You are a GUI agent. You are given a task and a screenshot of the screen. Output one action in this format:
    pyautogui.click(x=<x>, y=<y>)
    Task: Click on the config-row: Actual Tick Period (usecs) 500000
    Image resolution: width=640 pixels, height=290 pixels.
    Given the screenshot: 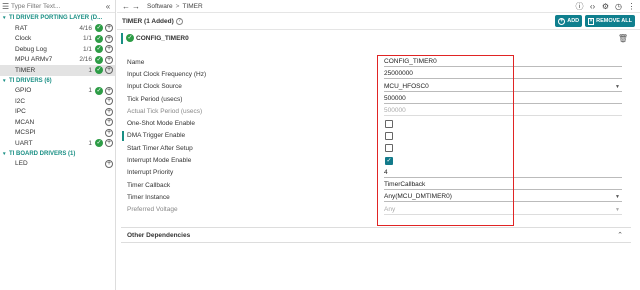 What is the action you would take?
    pyautogui.click(x=372, y=111)
    